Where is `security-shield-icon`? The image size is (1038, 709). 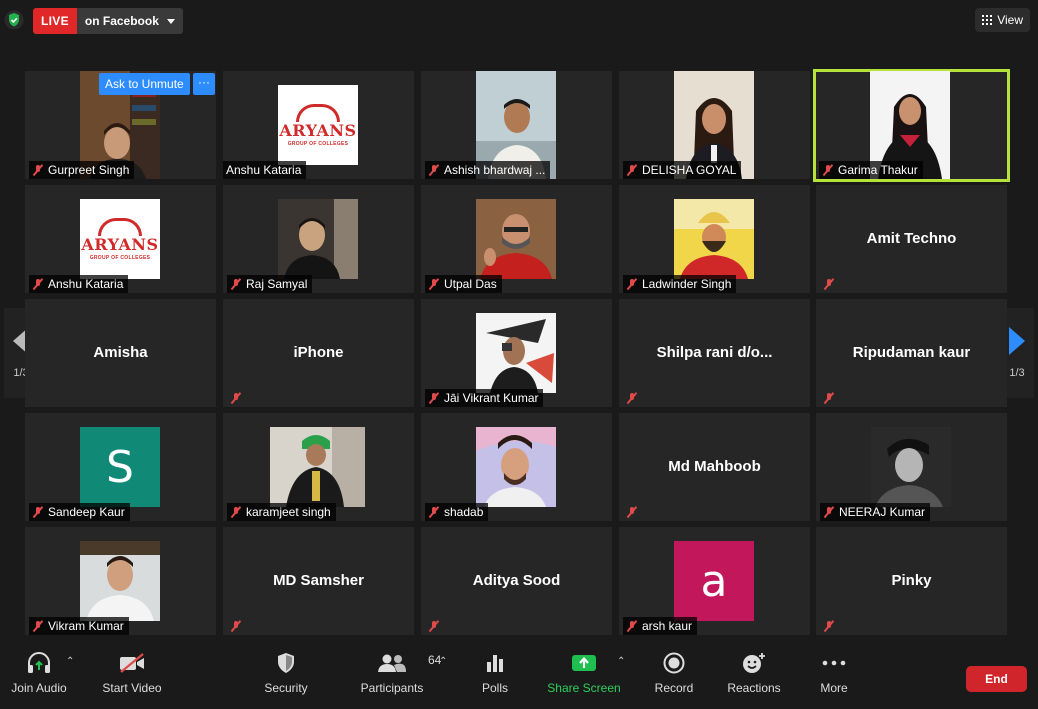 security-shield-icon is located at coordinates (14, 20).